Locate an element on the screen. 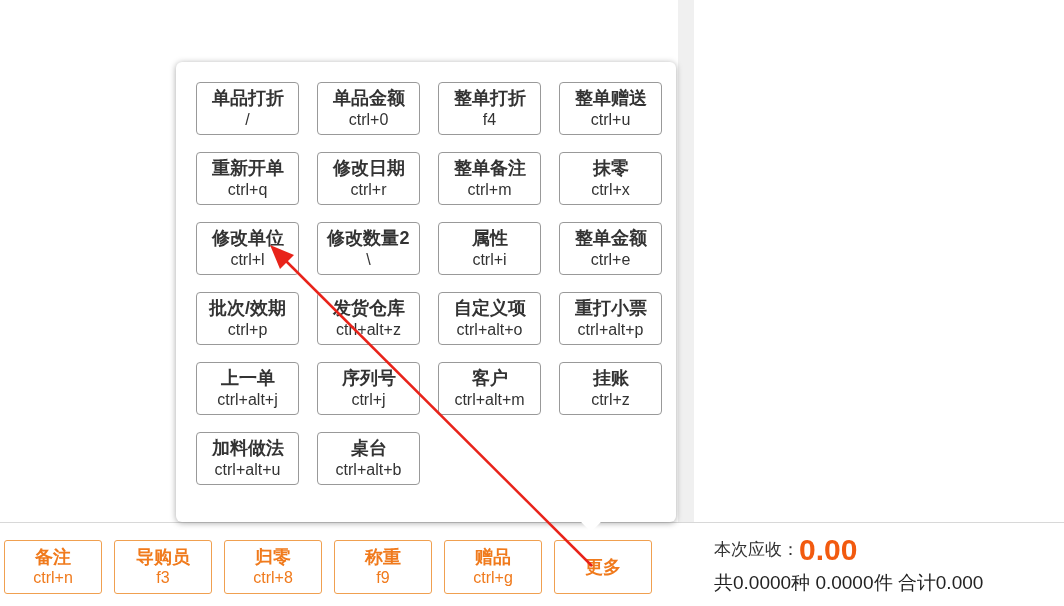  menu-action-button: 单品金额 ctrl+0 is located at coordinates (368, 108).